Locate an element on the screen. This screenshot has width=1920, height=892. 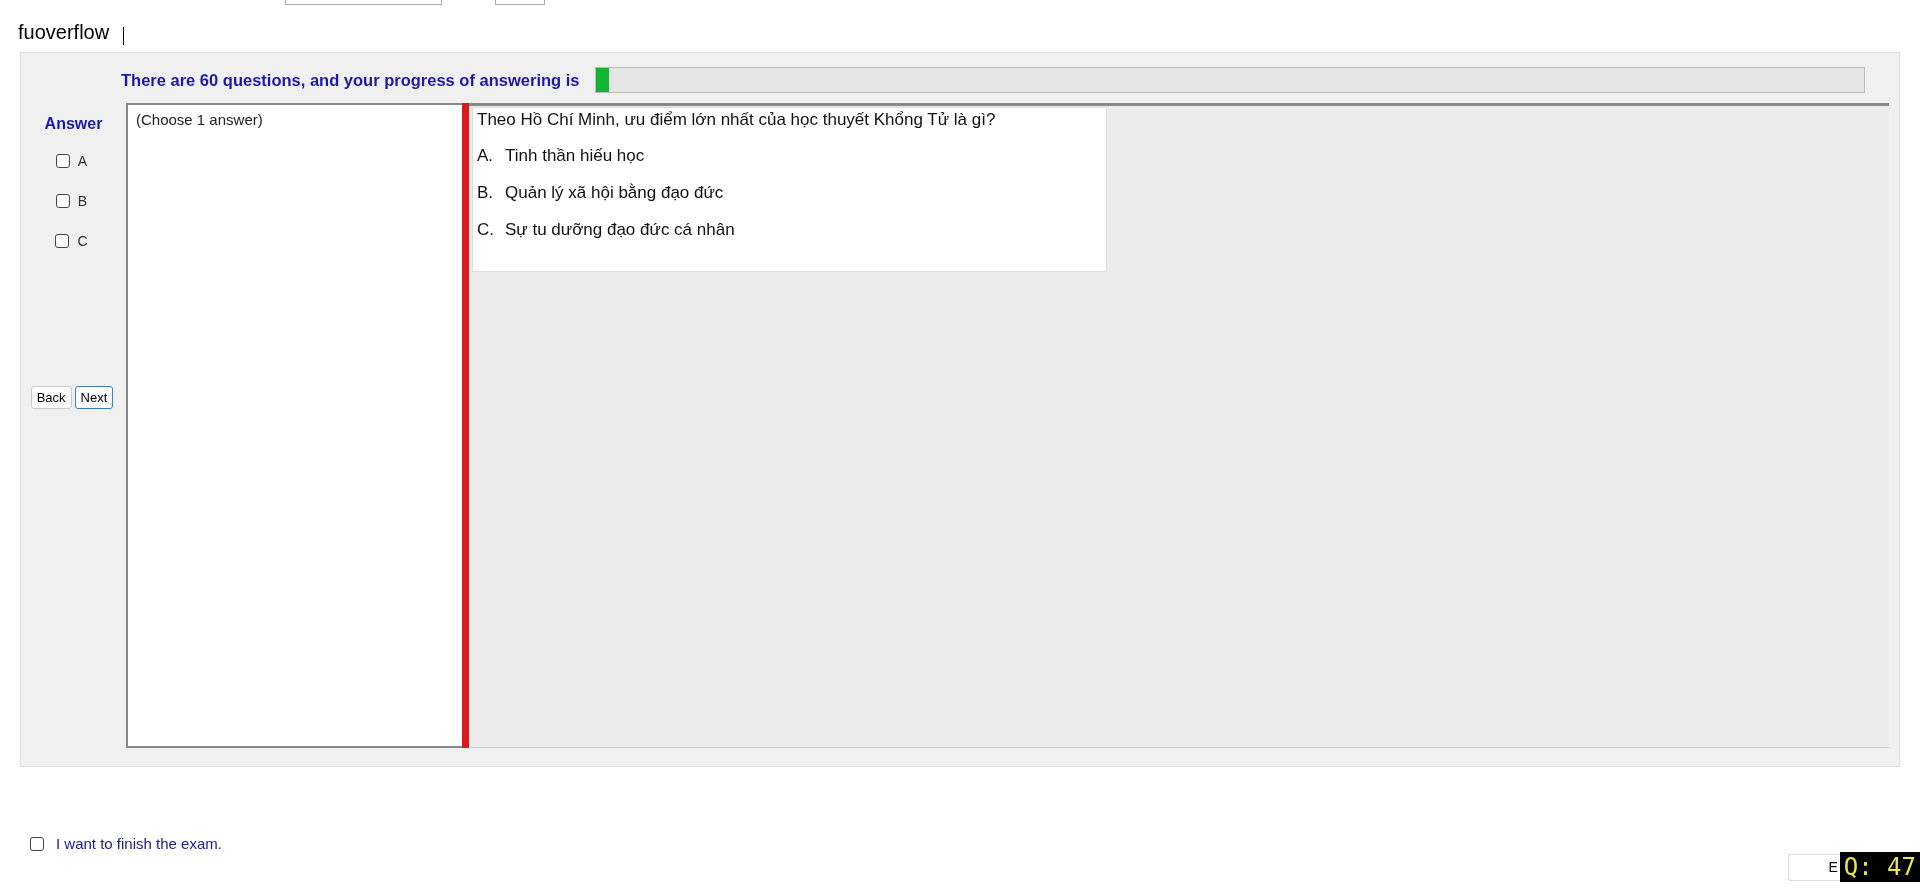
instruction-text: (Choose 1 answer) is located at coordinates (199, 119).